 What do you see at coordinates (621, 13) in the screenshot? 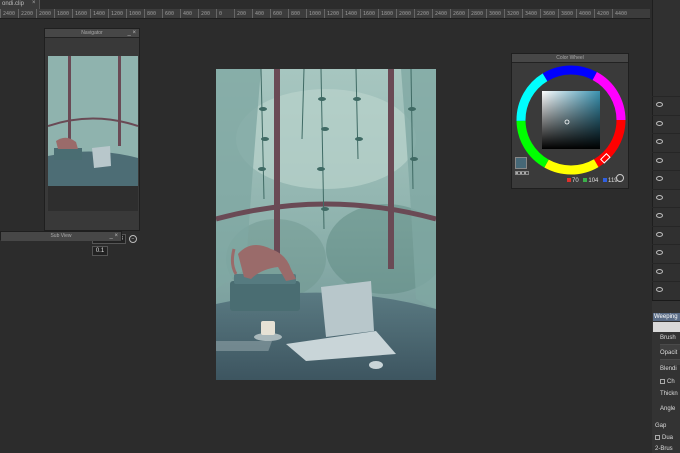
I see `ruler-tick: 4400` at bounding box center [621, 13].